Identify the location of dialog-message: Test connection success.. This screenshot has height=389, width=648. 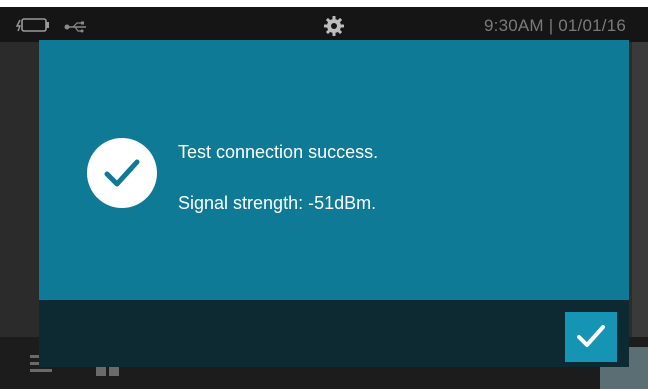
(278, 152).